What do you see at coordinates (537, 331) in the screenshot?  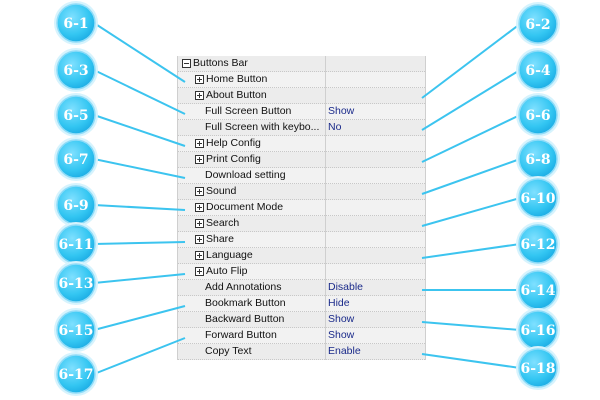 I see `callout-label: 6-16` at bounding box center [537, 331].